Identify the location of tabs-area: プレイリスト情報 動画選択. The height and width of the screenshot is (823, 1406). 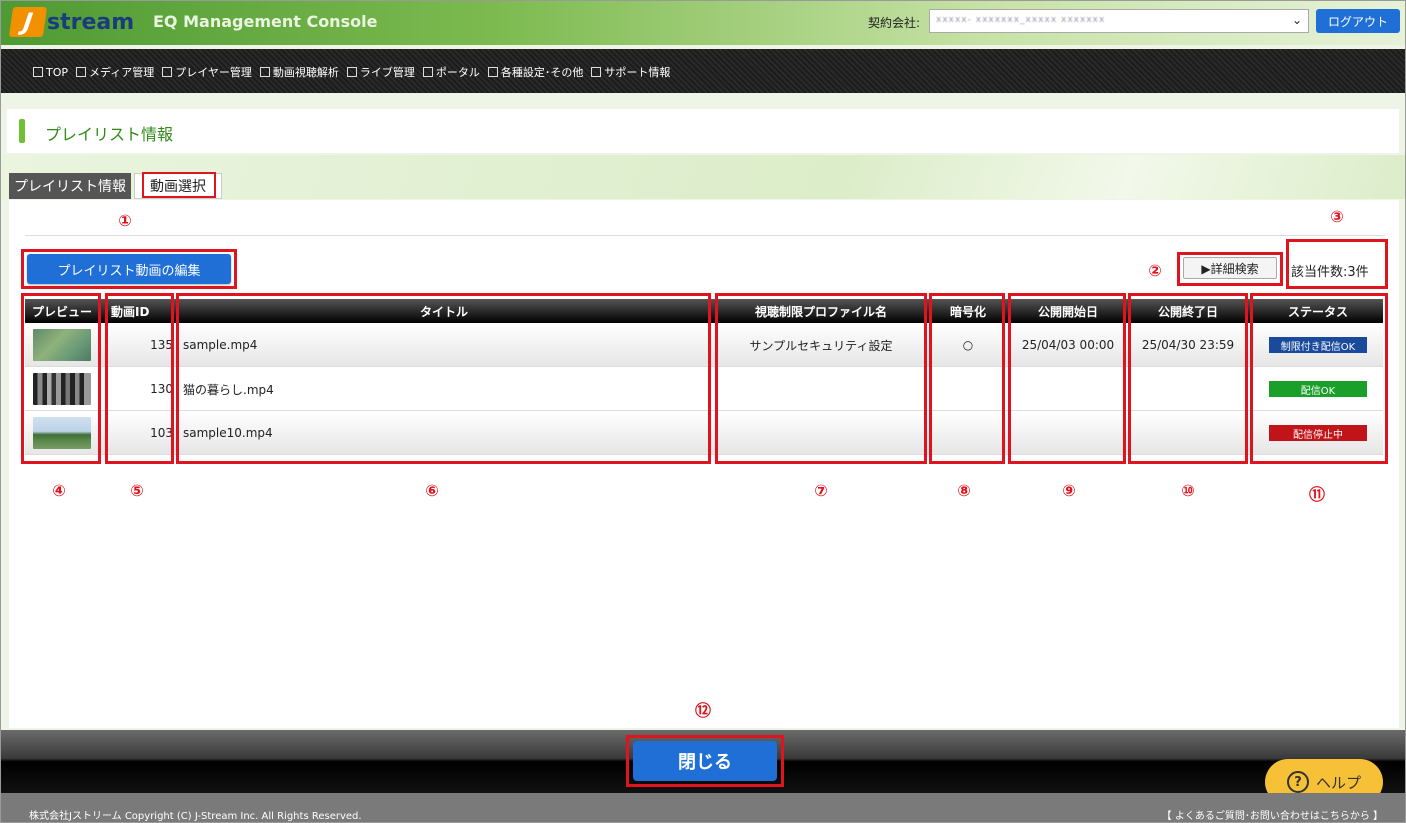
(703, 177).